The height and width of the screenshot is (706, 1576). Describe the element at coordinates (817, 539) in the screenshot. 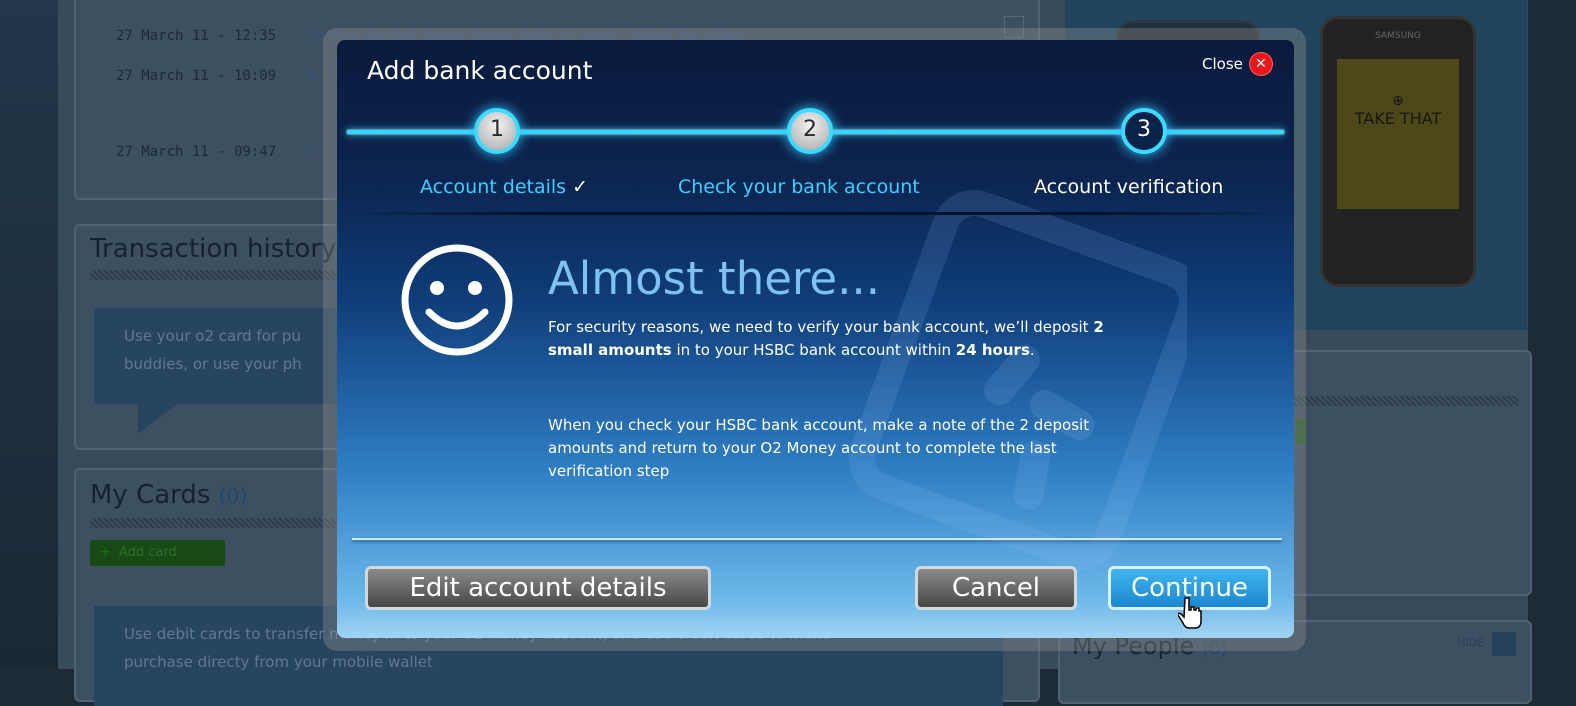

I see `footer-divider` at that location.